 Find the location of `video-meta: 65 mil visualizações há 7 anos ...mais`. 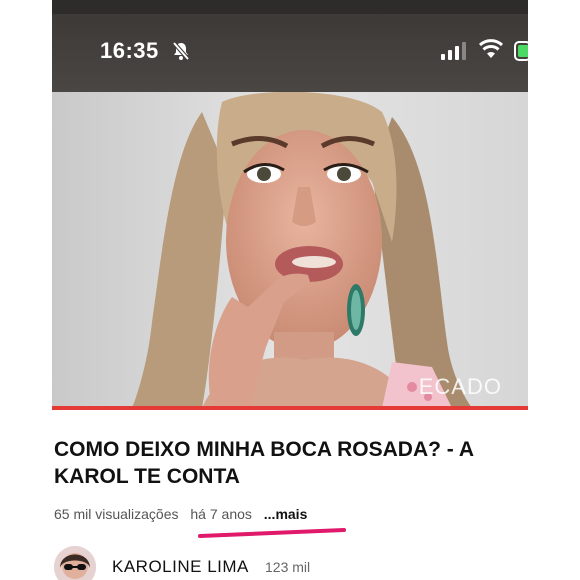

video-meta: 65 mil visualizações há 7 anos ...mais is located at coordinates (184, 514).